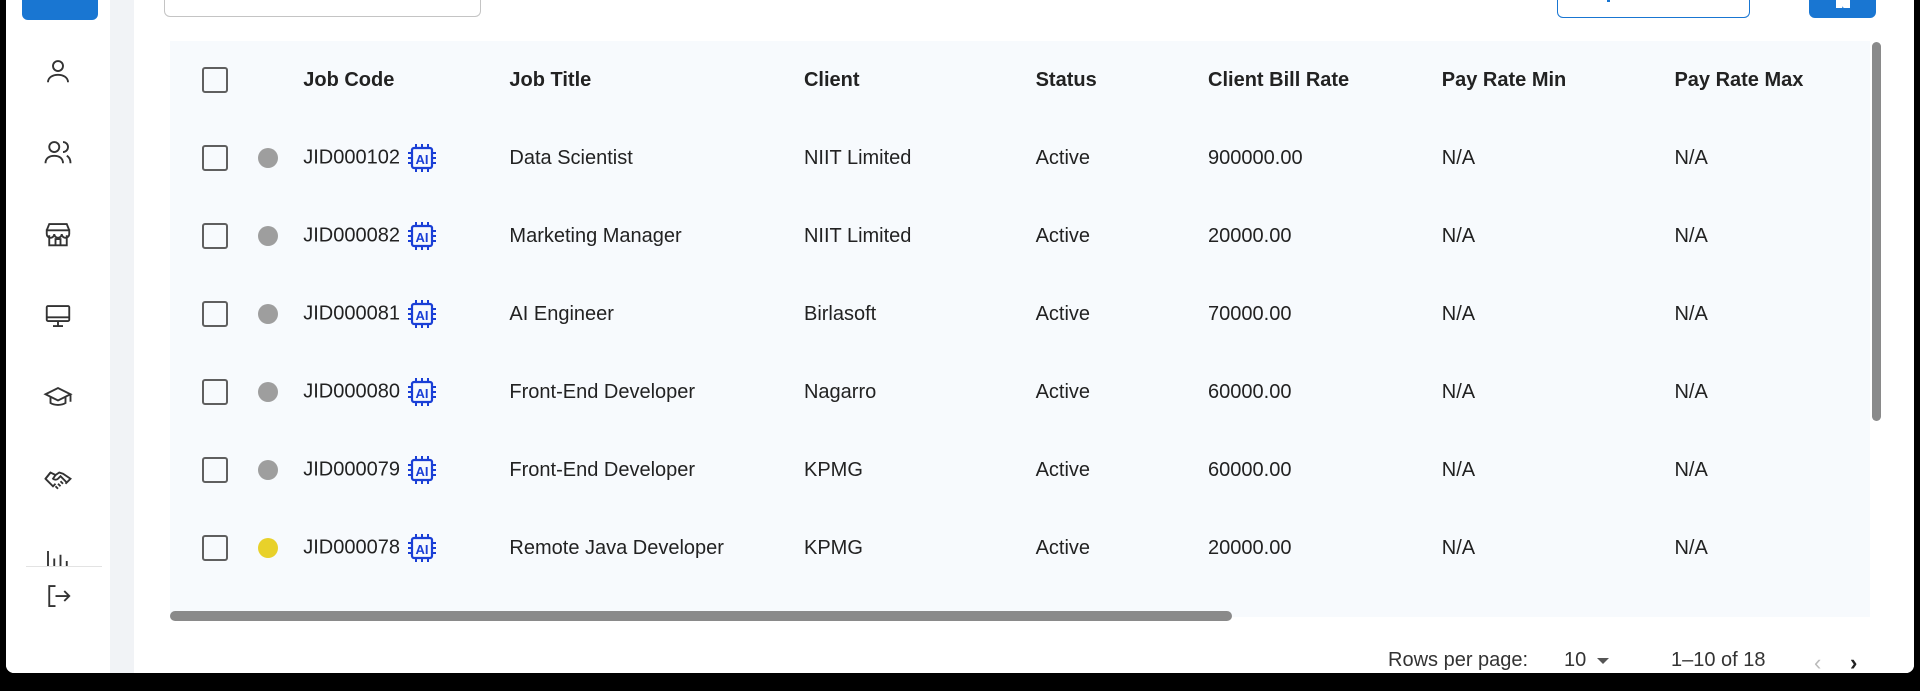 Image resolution: width=1920 pixels, height=691 pixels. I want to click on rows-per-page-label: Rows per page:, so click(1458, 660).